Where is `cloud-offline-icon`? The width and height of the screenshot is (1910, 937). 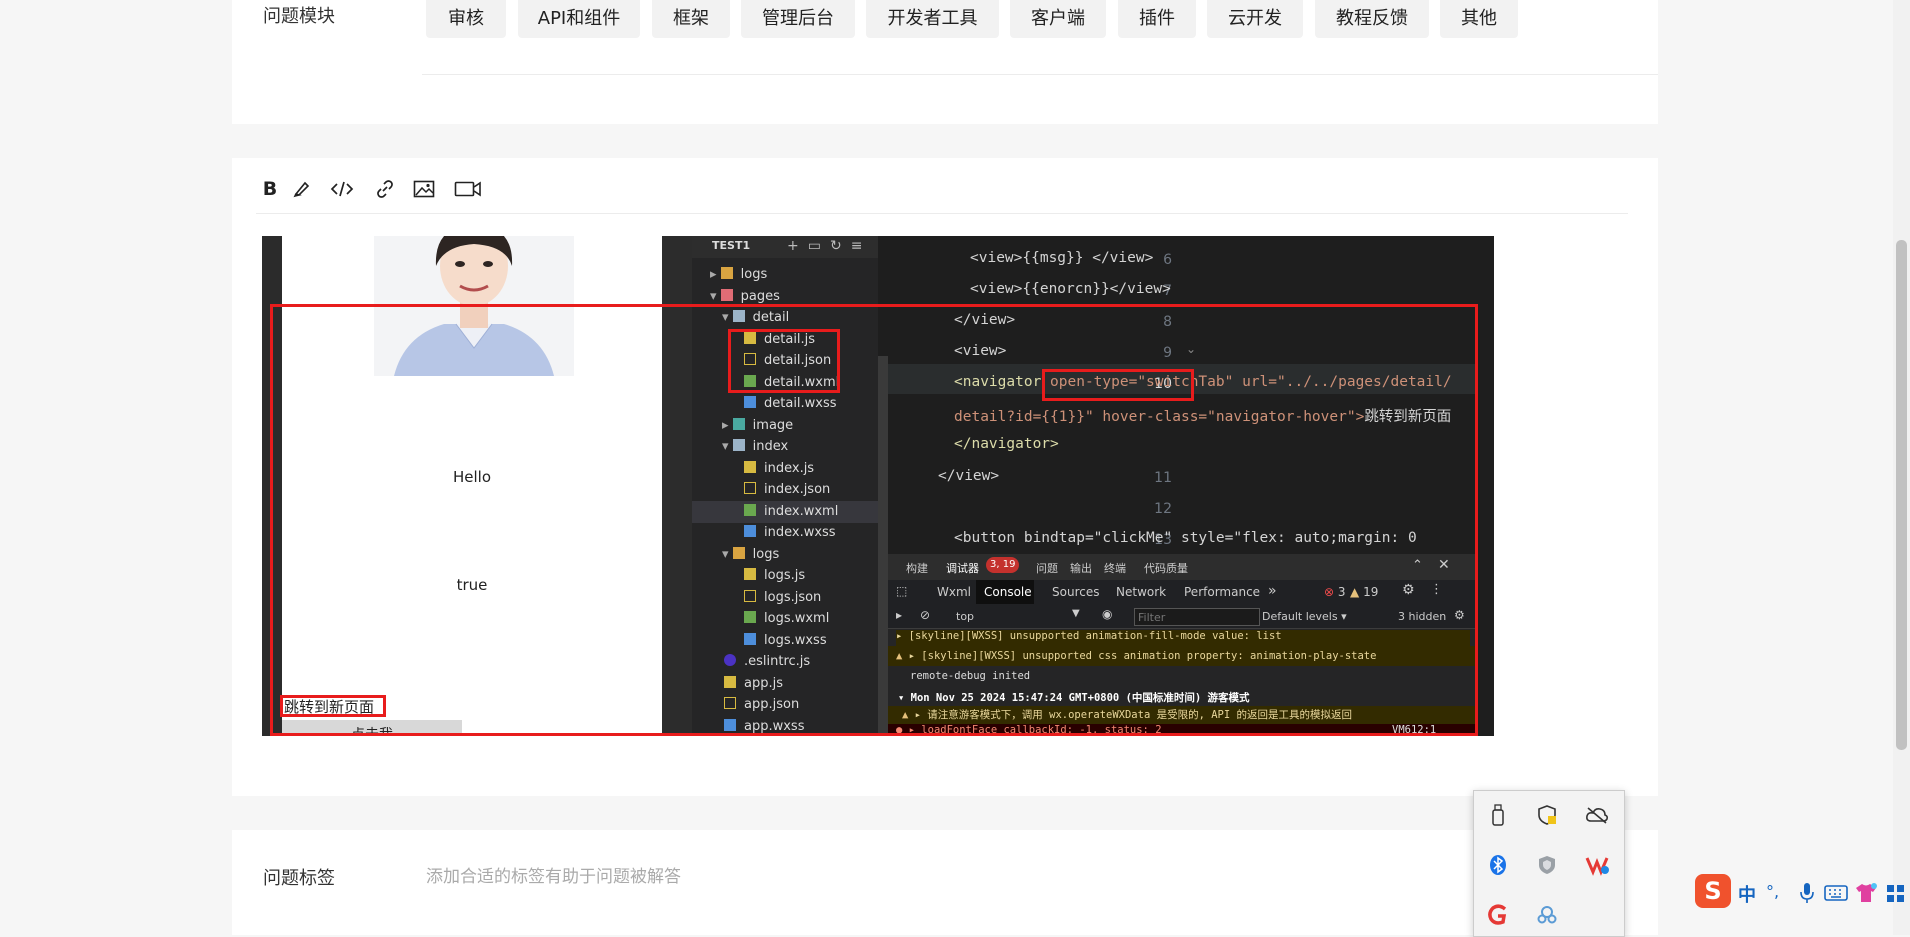
cloud-offline-icon is located at coordinates (1597, 815).